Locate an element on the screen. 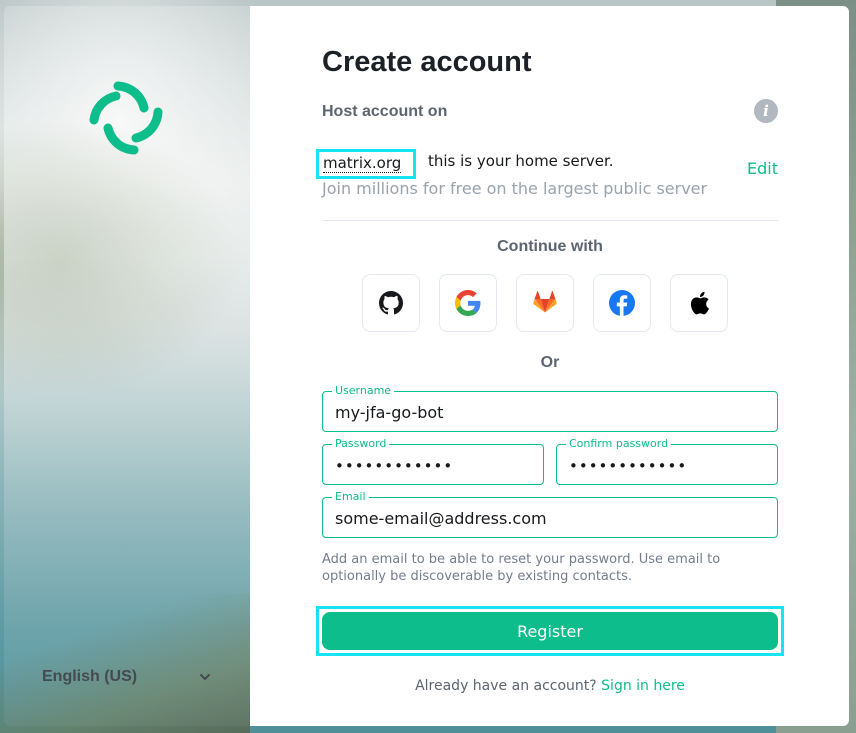  facebook-icon is located at coordinates (622, 303).